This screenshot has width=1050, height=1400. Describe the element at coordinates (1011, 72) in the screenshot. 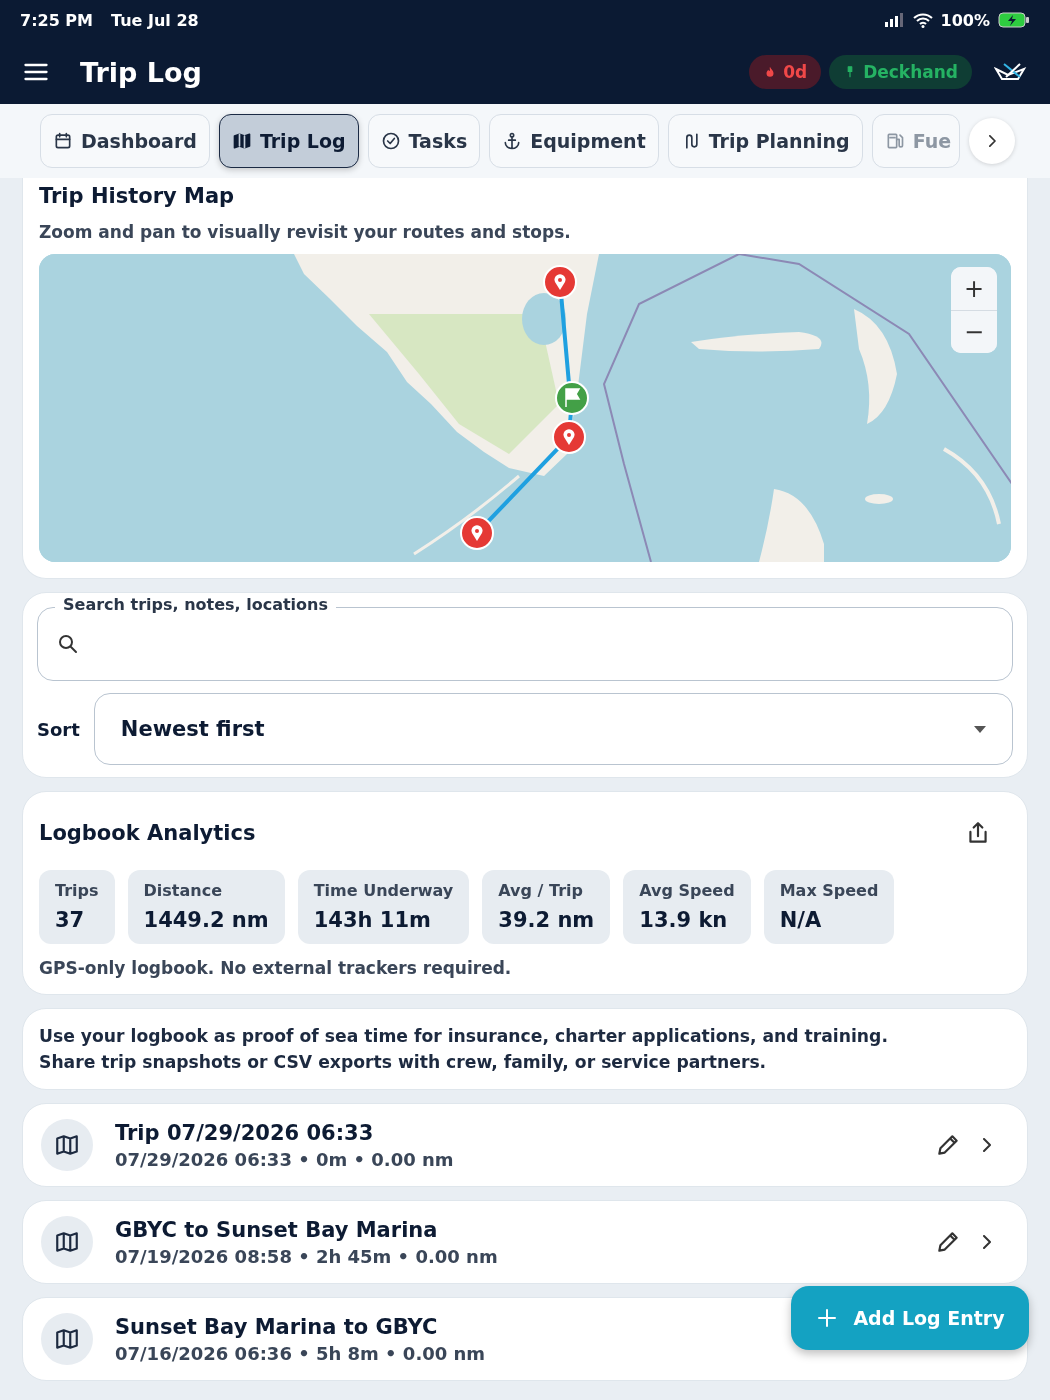

I see `boat-logo-icon` at that location.